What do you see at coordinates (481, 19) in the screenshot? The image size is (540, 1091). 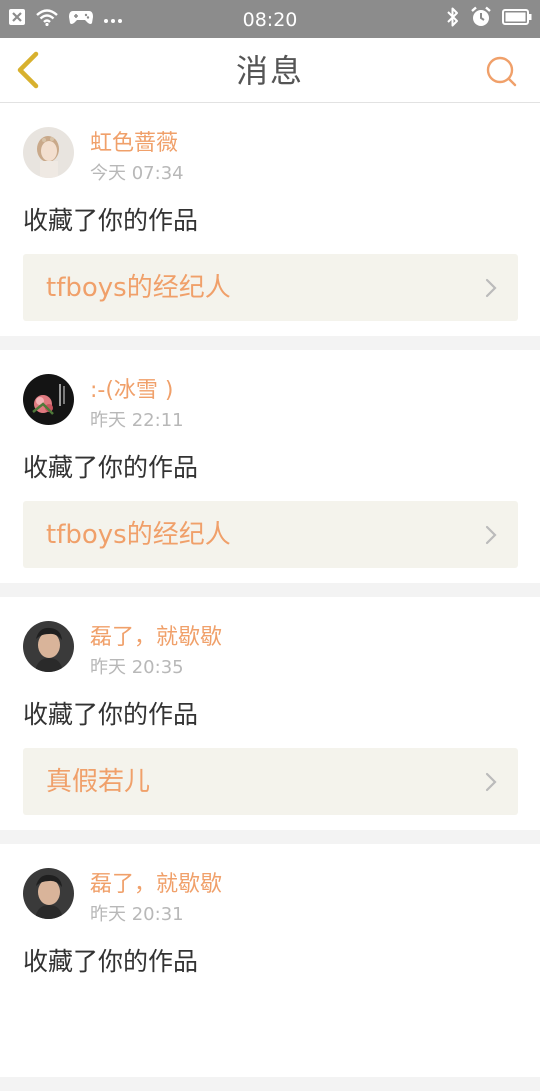 I see `alarm-icon` at bounding box center [481, 19].